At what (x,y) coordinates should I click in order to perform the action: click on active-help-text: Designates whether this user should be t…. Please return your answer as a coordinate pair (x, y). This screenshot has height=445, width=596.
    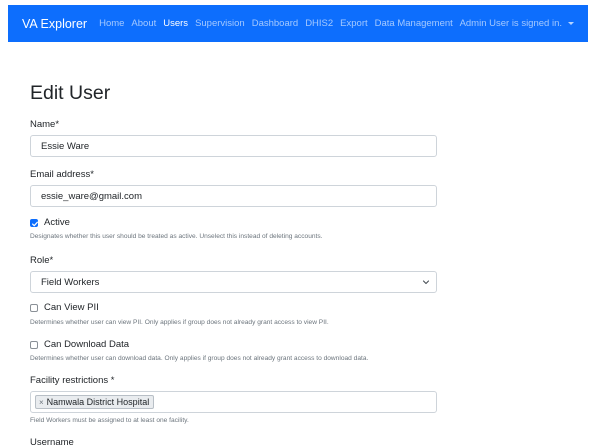
    Looking at the image, I should click on (176, 236).